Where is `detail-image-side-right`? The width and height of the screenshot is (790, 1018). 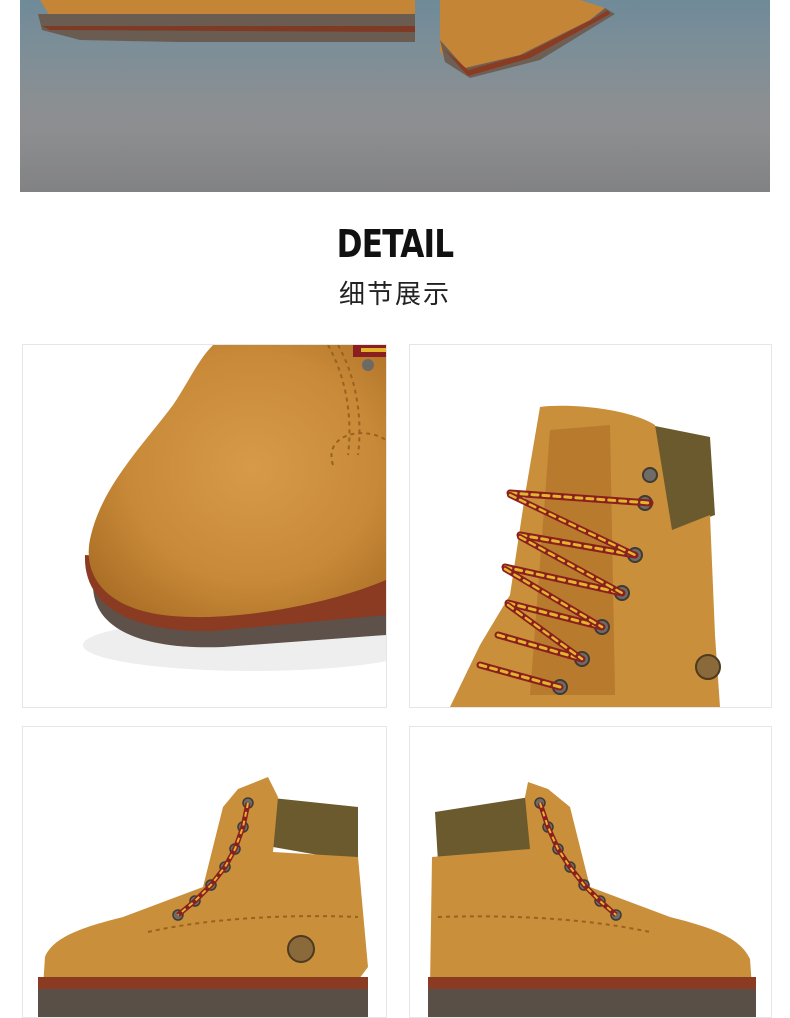 detail-image-side-right is located at coordinates (590, 872).